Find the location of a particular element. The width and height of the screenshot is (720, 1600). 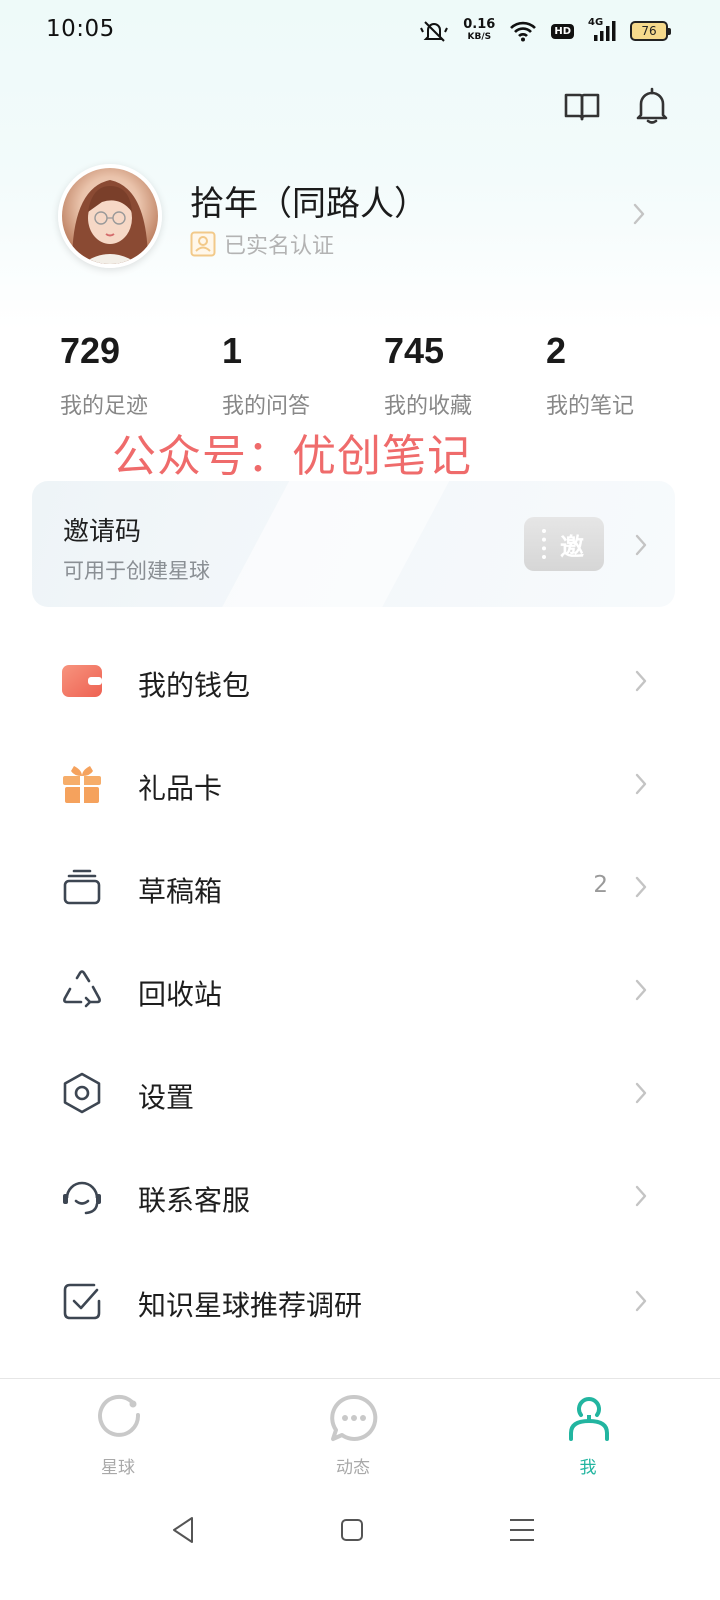

battery-level: 76 is located at coordinates (649, 31).